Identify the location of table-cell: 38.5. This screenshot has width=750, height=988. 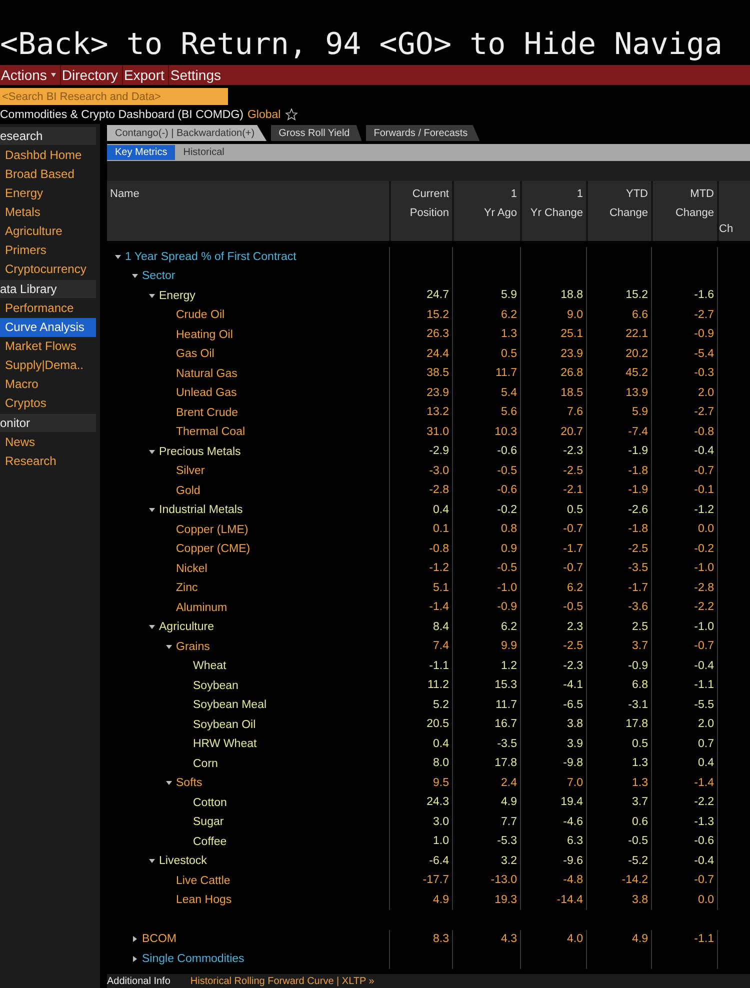
(437, 373).